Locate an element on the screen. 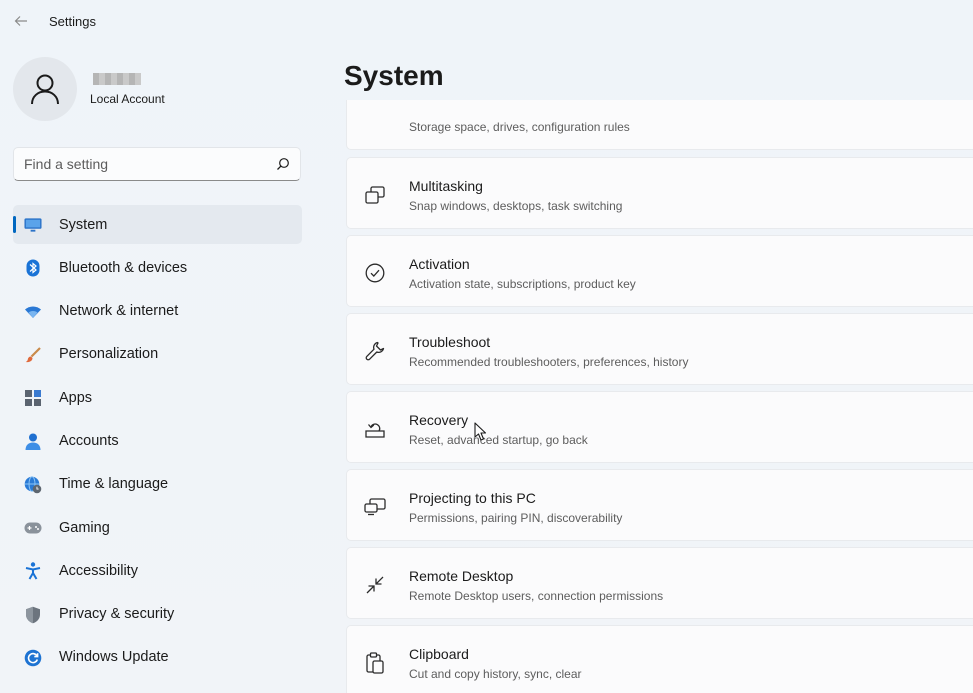 This screenshot has width=973, height=693. card-title: Projecting to this PC is located at coordinates (472, 498).